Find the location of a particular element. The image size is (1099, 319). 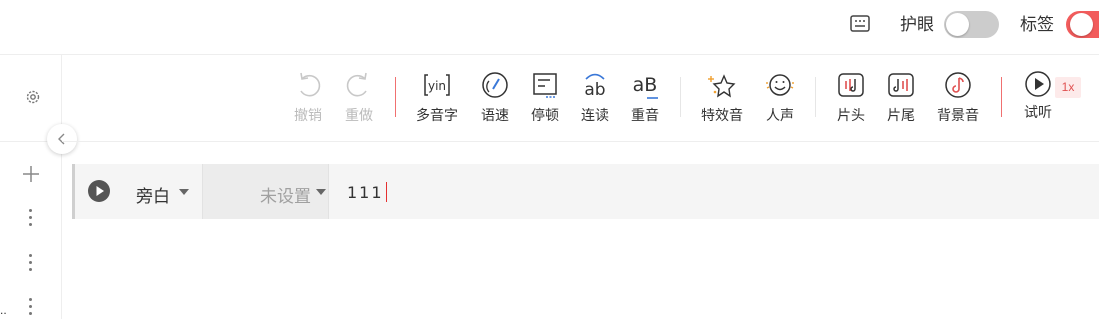

voice-select: 未设置 is located at coordinates (265, 191).